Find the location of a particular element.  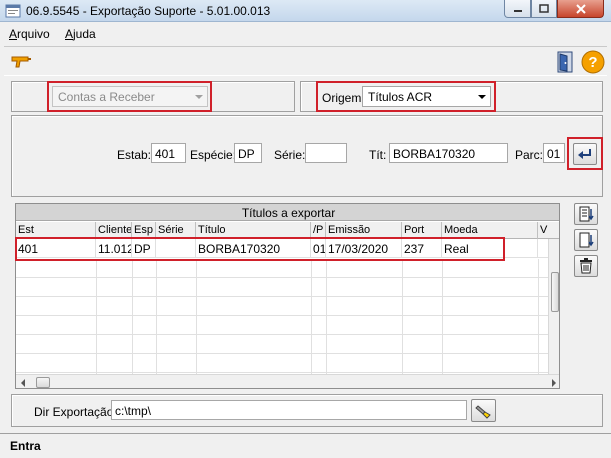

menu-bar: Arquivo Ajuda is located at coordinates (305, 34).